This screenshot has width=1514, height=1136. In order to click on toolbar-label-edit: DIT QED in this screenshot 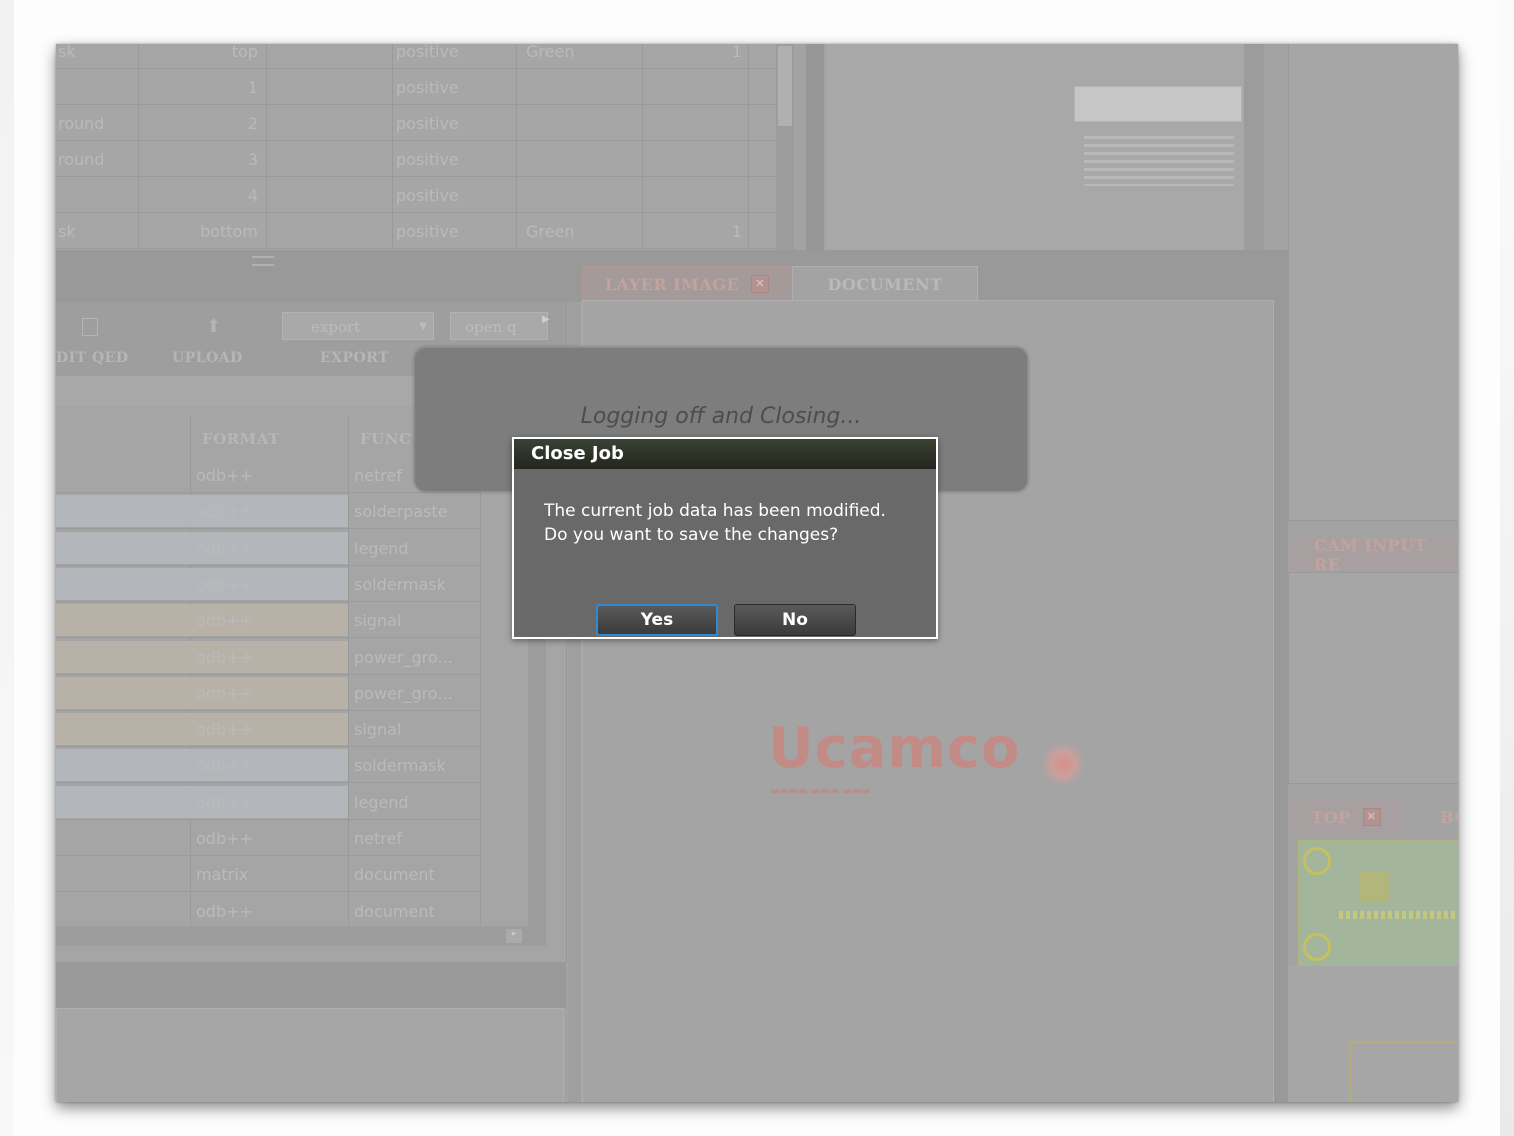, I will do `click(92, 358)`.